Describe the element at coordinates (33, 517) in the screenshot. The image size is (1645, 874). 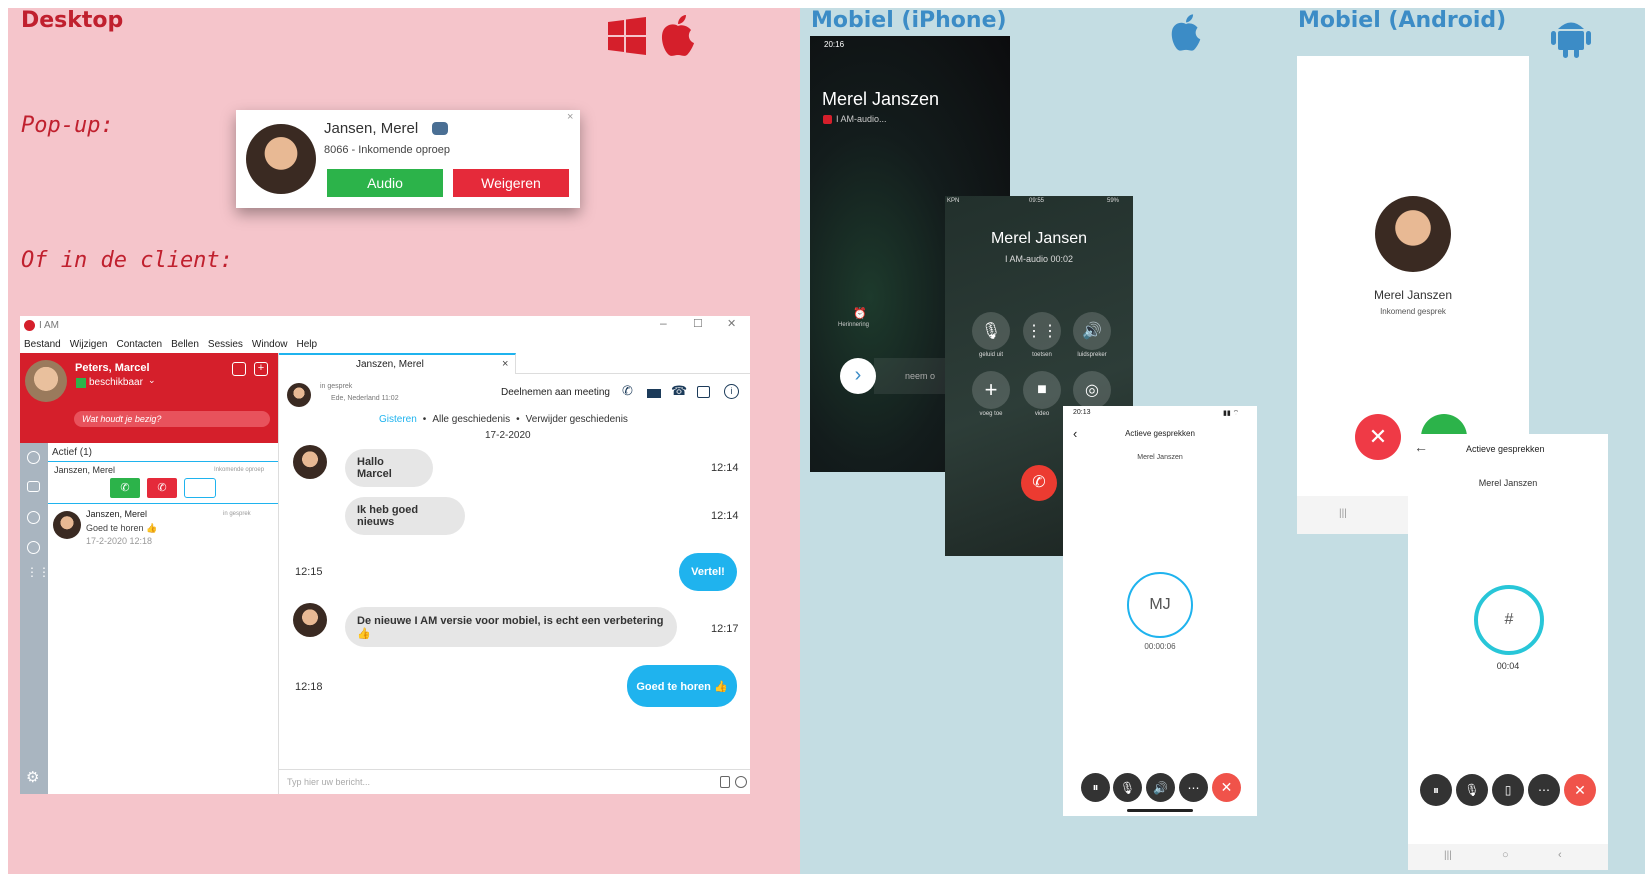
I see `history-icon` at that location.